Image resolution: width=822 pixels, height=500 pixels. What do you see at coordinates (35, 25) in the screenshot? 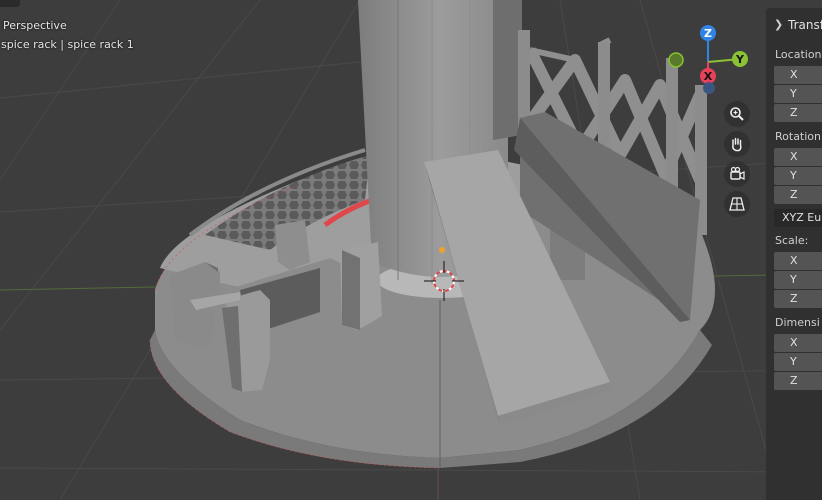
I see `view-perspective-label: Perspective` at bounding box center [35, 25].